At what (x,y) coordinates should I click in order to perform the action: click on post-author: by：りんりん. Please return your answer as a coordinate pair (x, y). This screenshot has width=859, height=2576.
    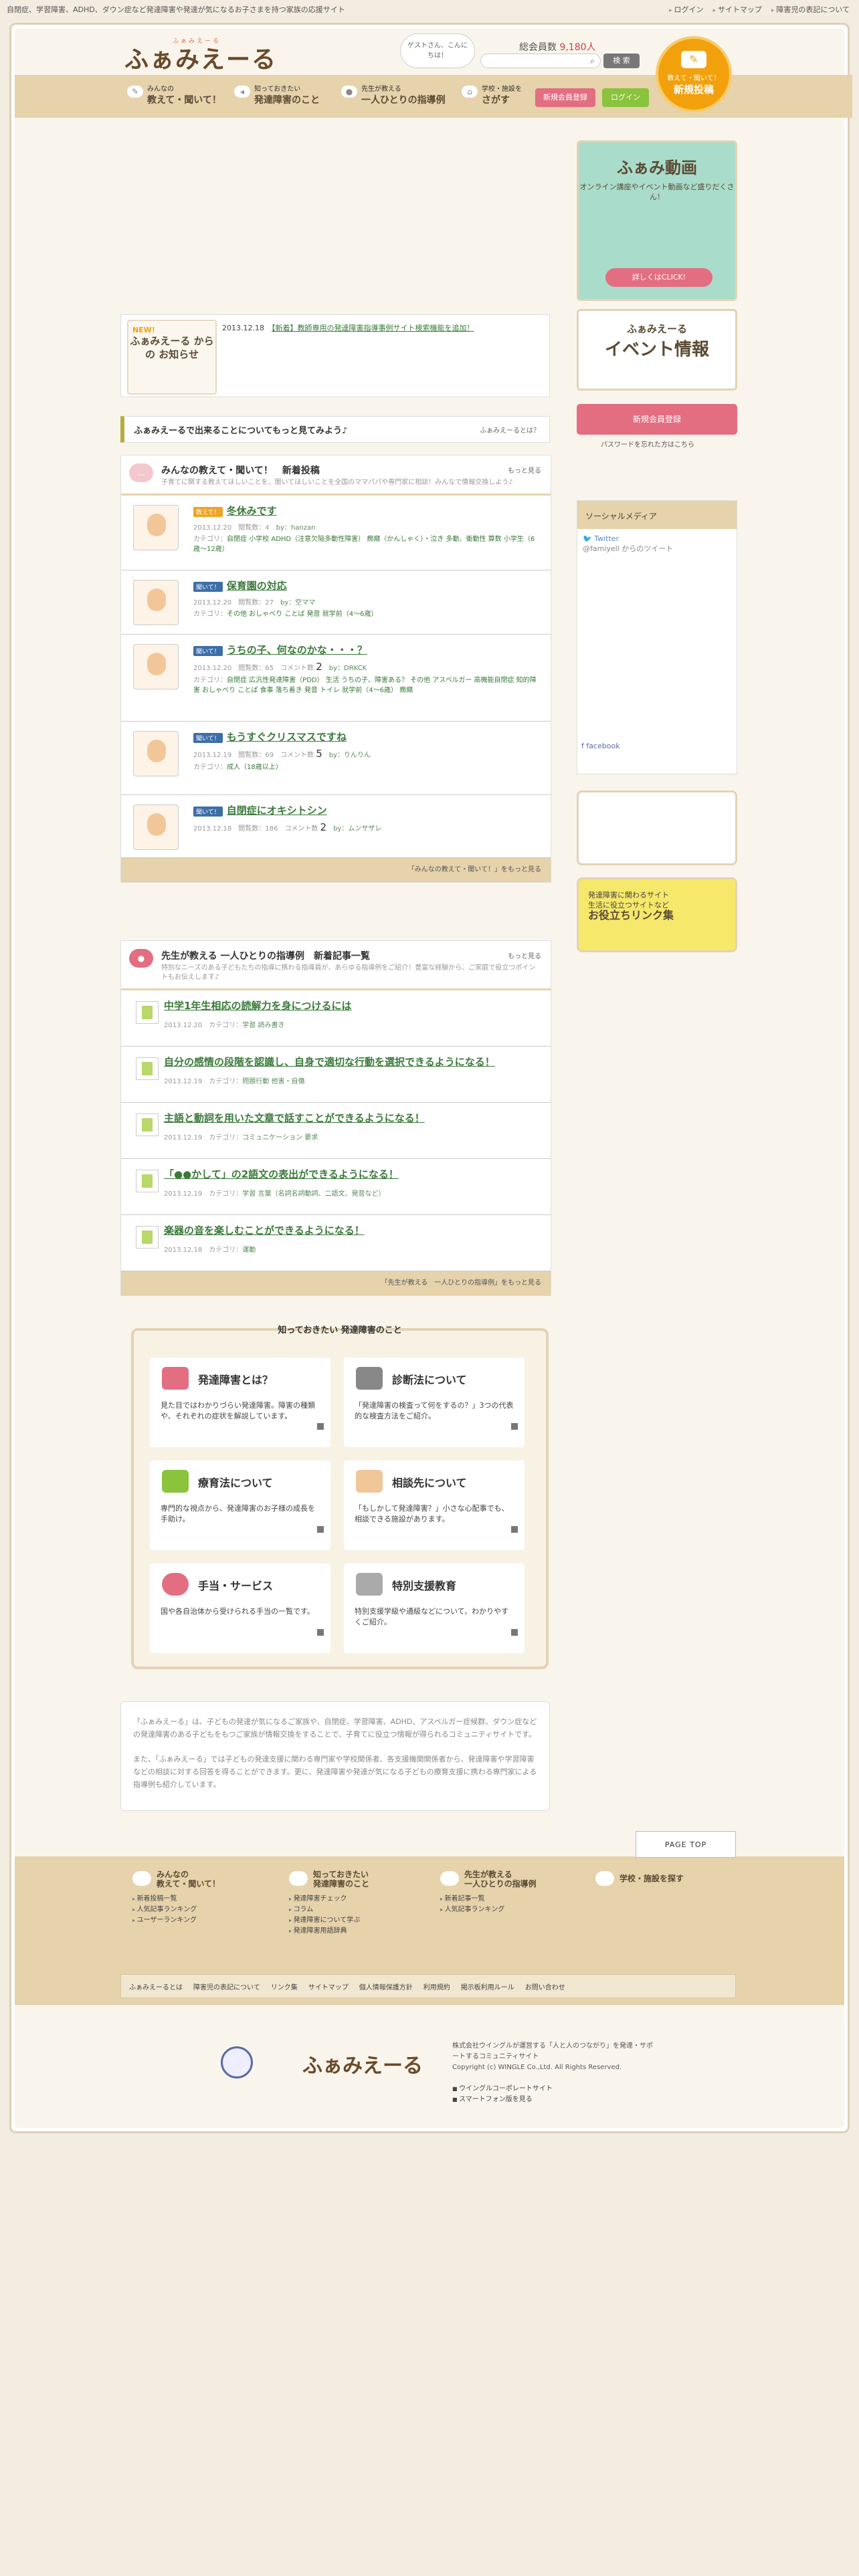
    Looking at the image, I should click on (350, 755).